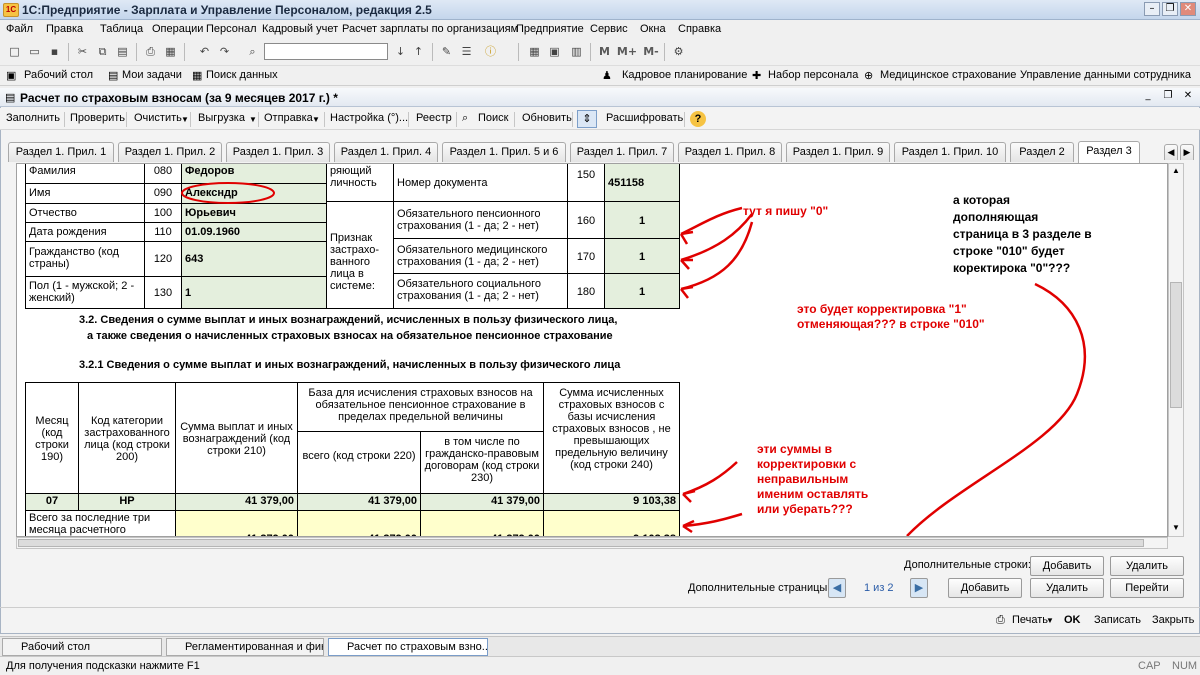 The width and height of the screenshot is (1200, 675). What do you see at coordinates (730, 152) in the screenshot?
I see `tab-section1-app8: Раздел 1. Прил. 8` at bounding box center [730, 152].